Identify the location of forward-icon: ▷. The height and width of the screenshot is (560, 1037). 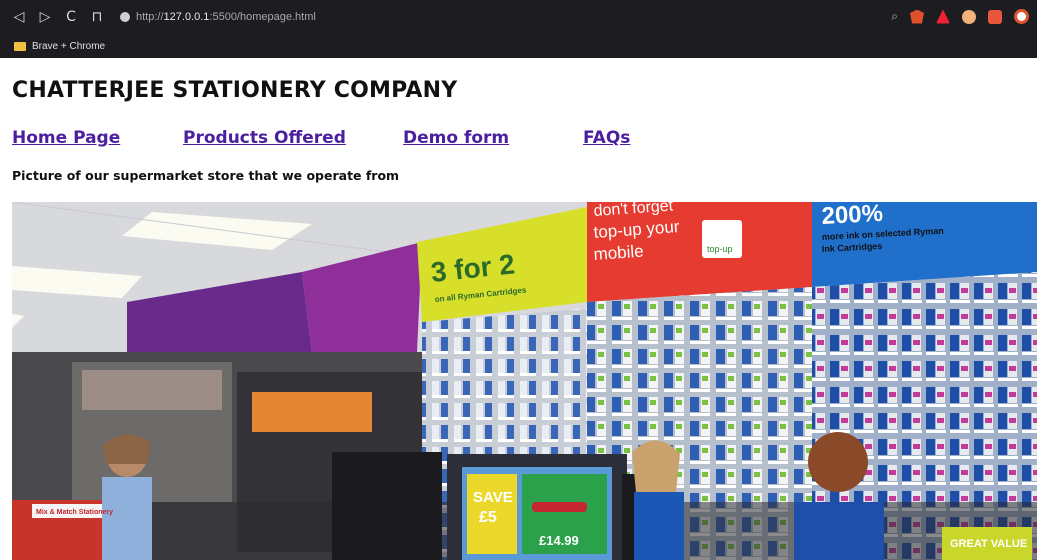
(45, 17).